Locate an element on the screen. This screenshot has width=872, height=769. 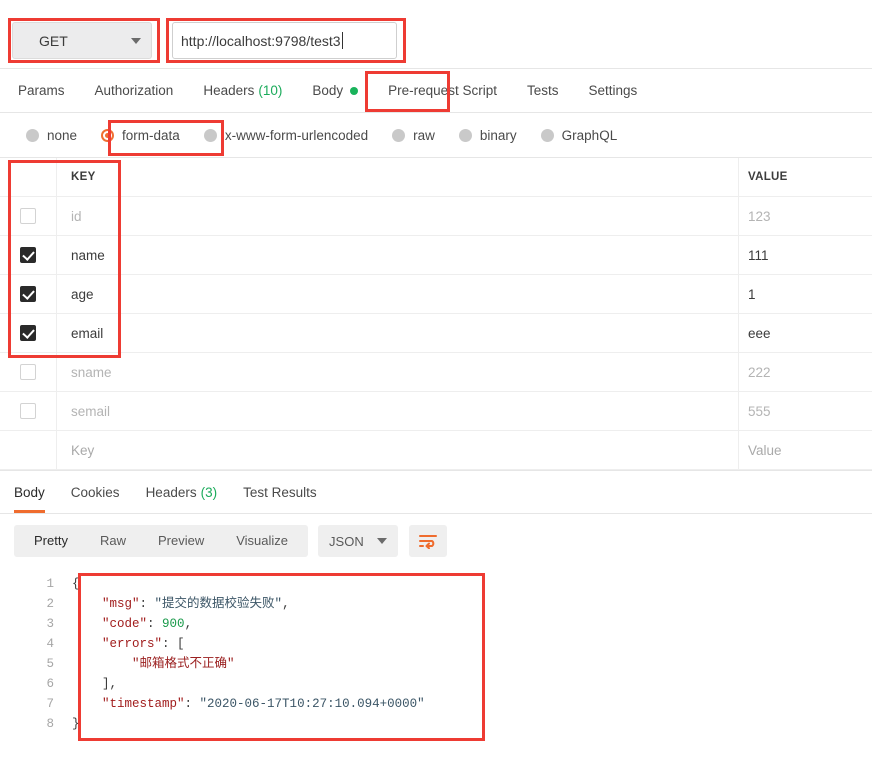
wrap-lines-button is located at coordinates (427, 541).